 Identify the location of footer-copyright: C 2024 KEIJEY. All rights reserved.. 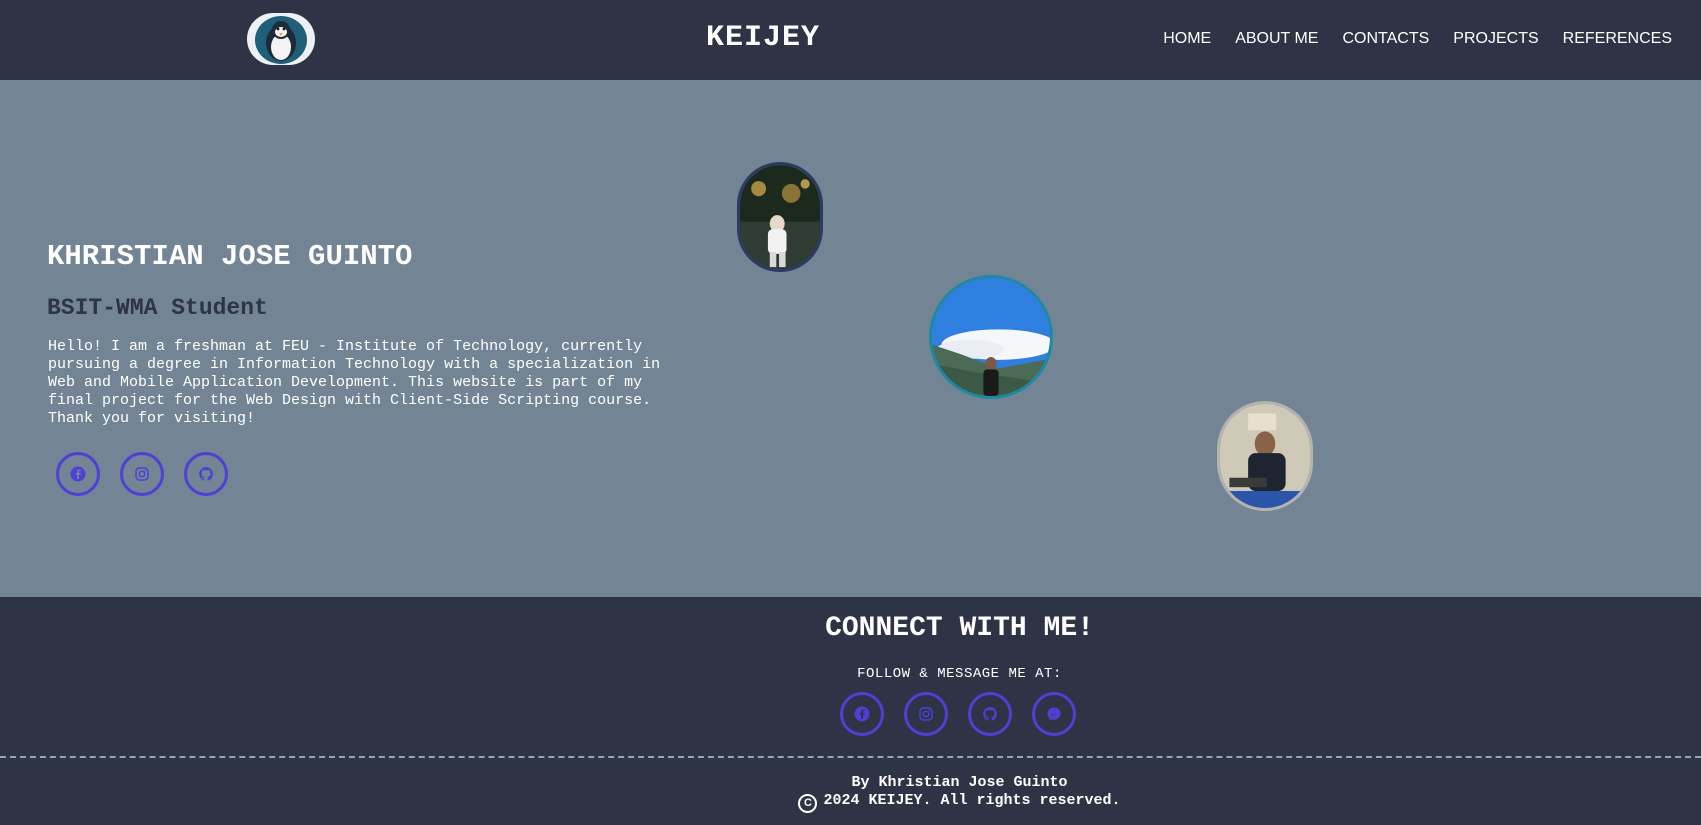
(850, 802).